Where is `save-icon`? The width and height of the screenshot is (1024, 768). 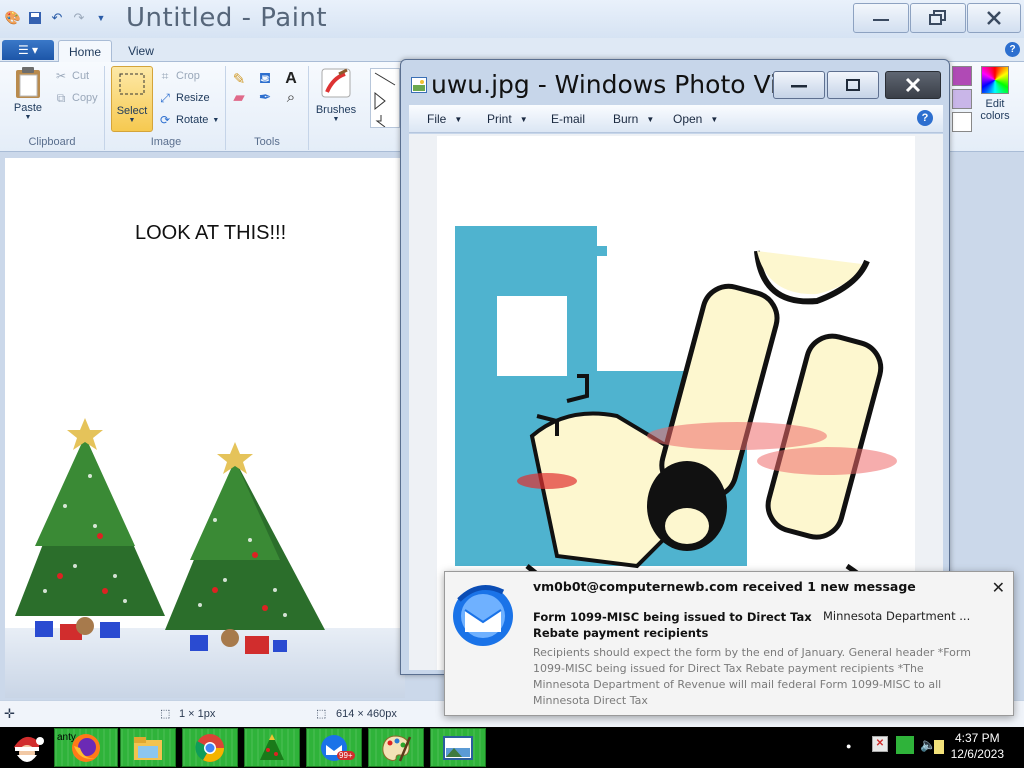 save-icon is located at coordinates (35, 18).